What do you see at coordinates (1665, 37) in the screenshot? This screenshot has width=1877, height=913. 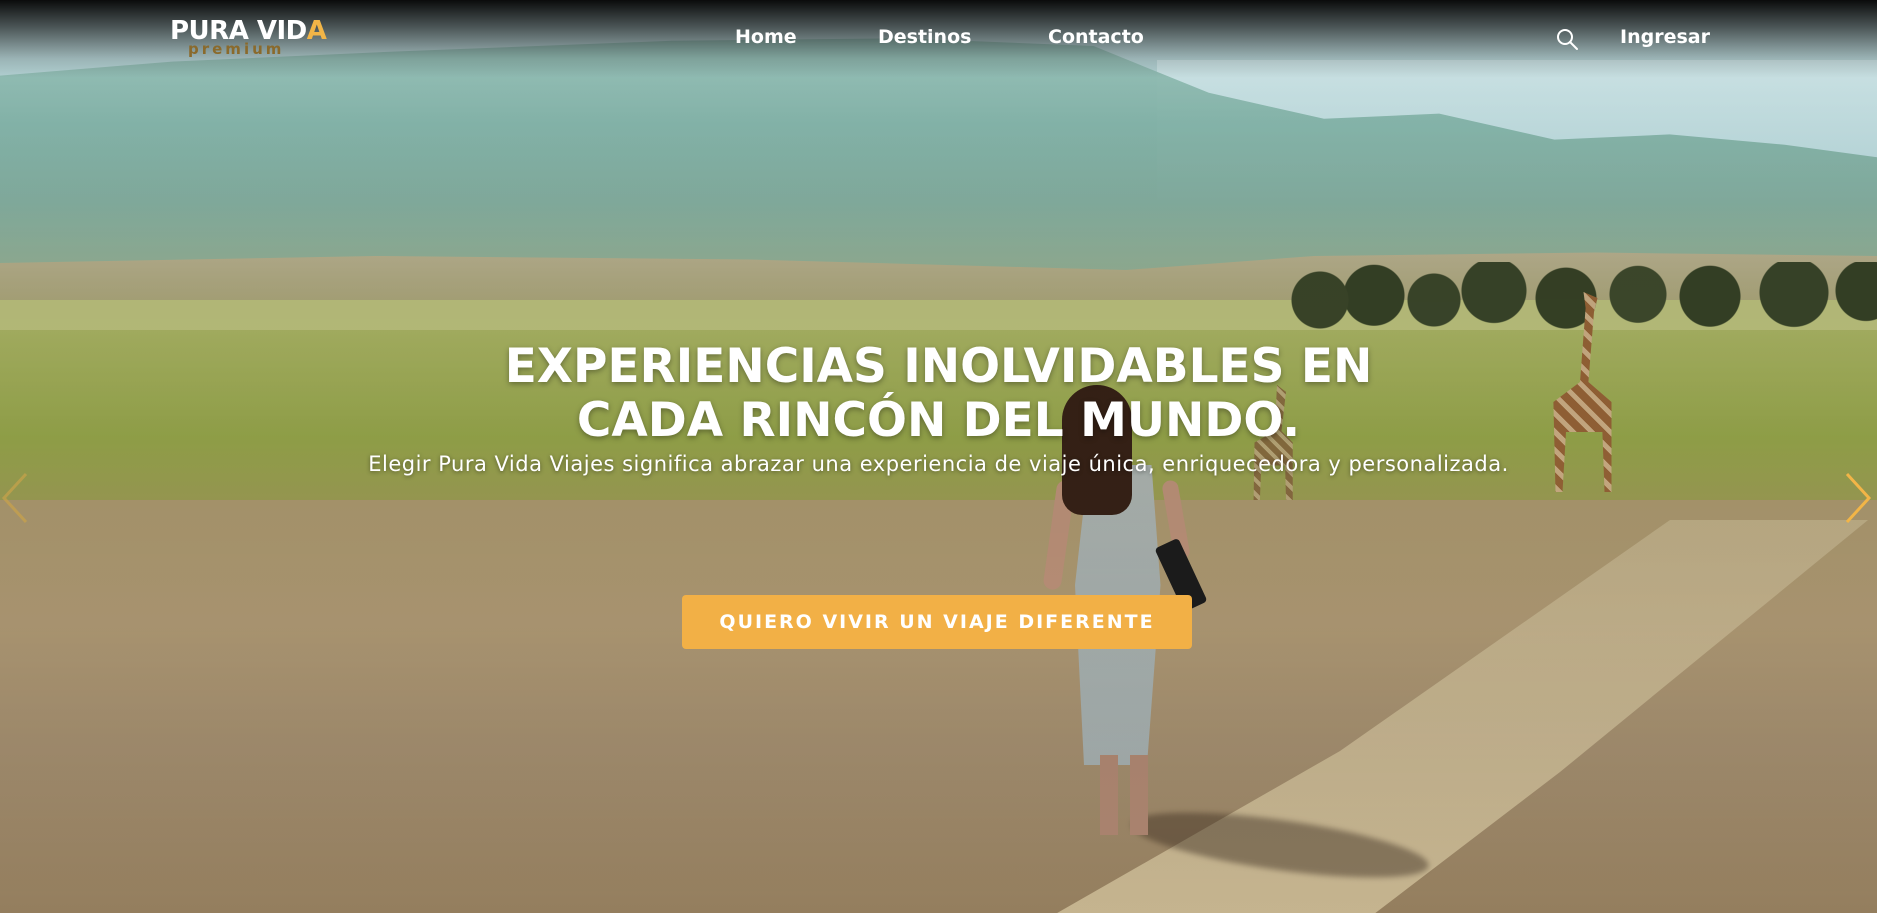 I see `login-link: Ingresar` at bounding box center [1665, 37].